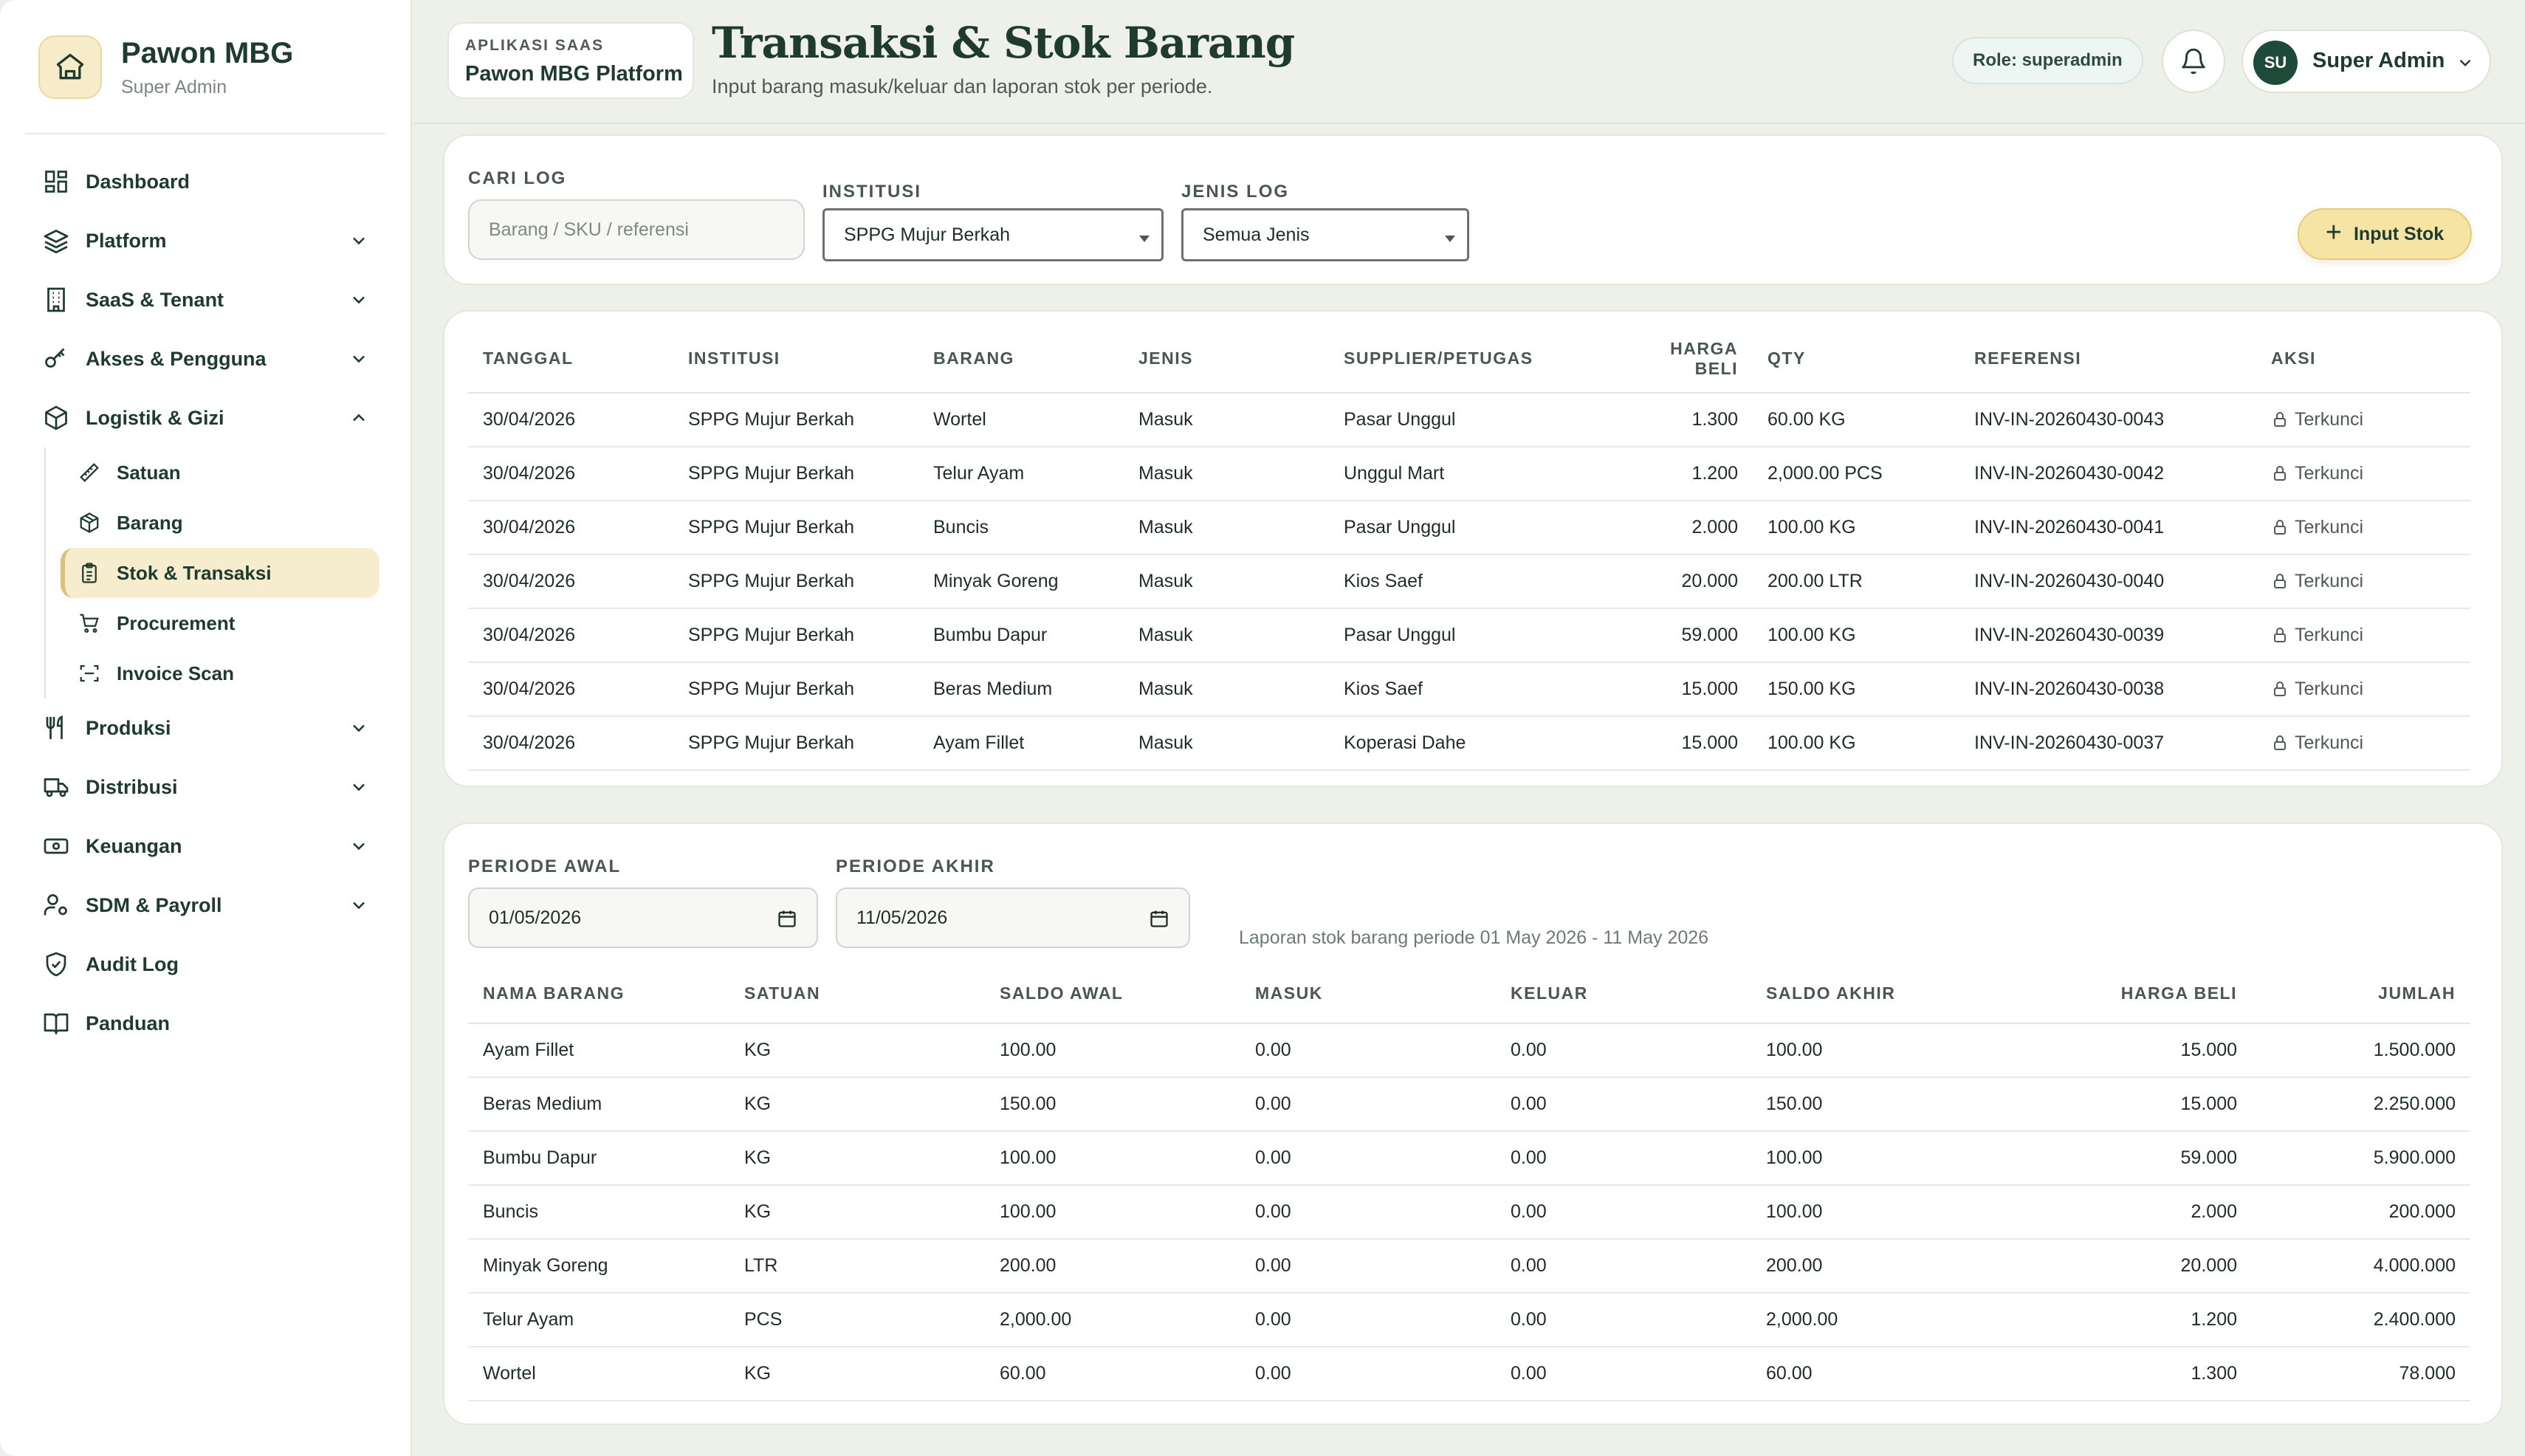  Describe the element at coordinates (545, 866) in the screenshot. I see `periode-awal-label: PERIODE AWAL` at that location.